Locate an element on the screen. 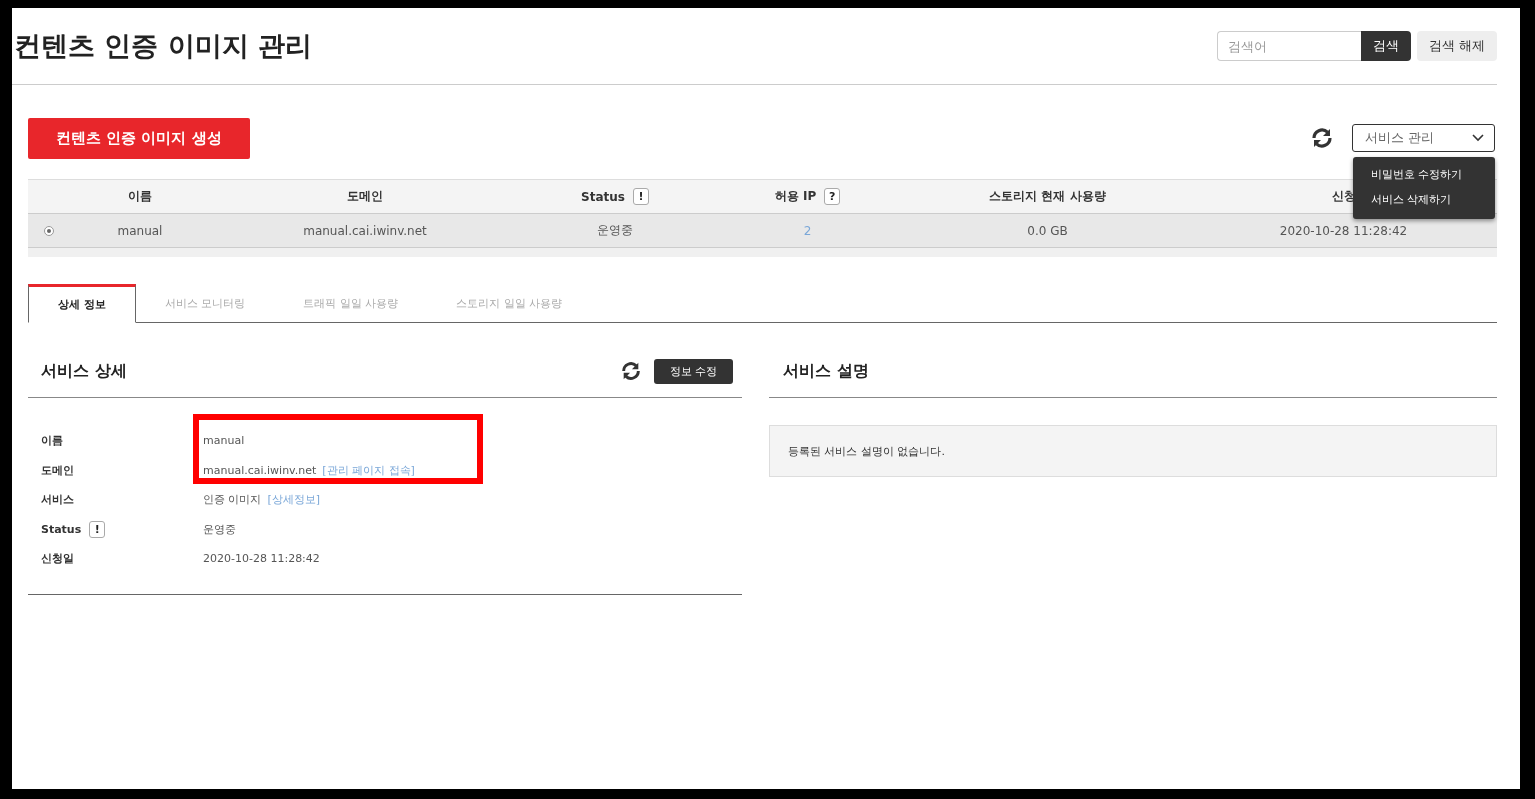 The image size is (1535, 799). table-cell: 2020-10-28 11:28:42 is located at coordinates (1343, 230).